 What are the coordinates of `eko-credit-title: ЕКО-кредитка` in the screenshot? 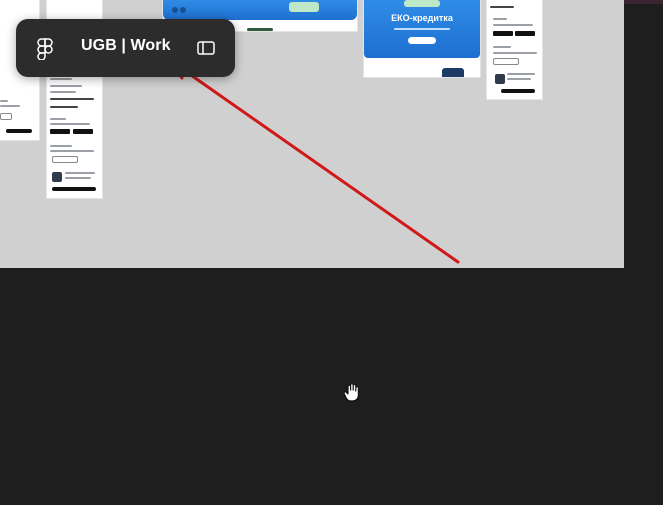 It's located at (422, 18).